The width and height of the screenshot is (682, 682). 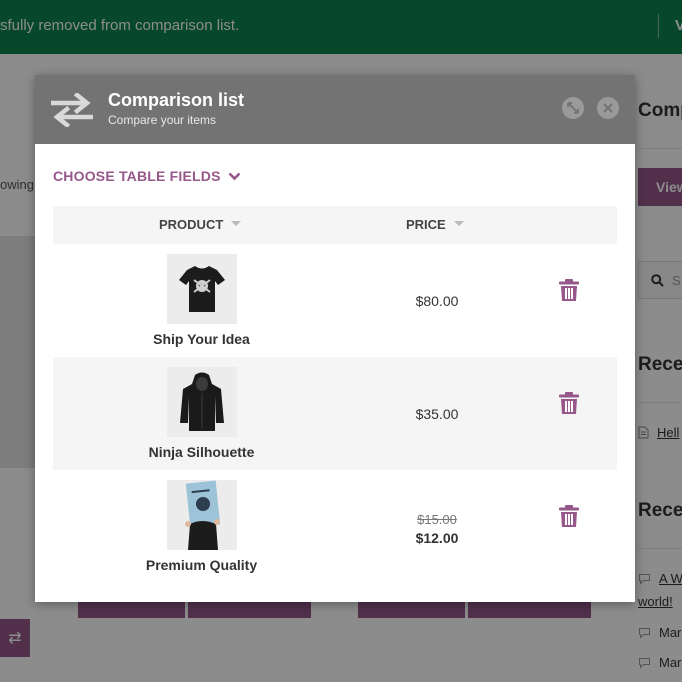 What do you see at coordinates (335, 526) in the screenshot?
I see `table-row: Premium Quality $15.00 $12.00` at bounding box center [335, 526].